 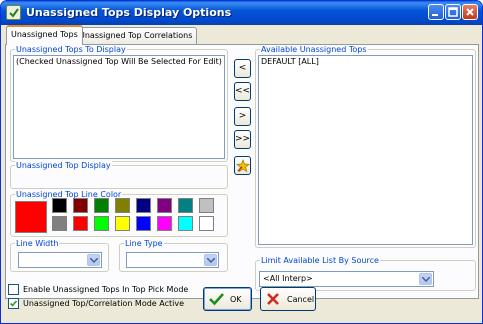 I want to click on enable-pick-mode-label: Enable Unassigned Tops In Top Pick Mode, so click(x=105, y=289).